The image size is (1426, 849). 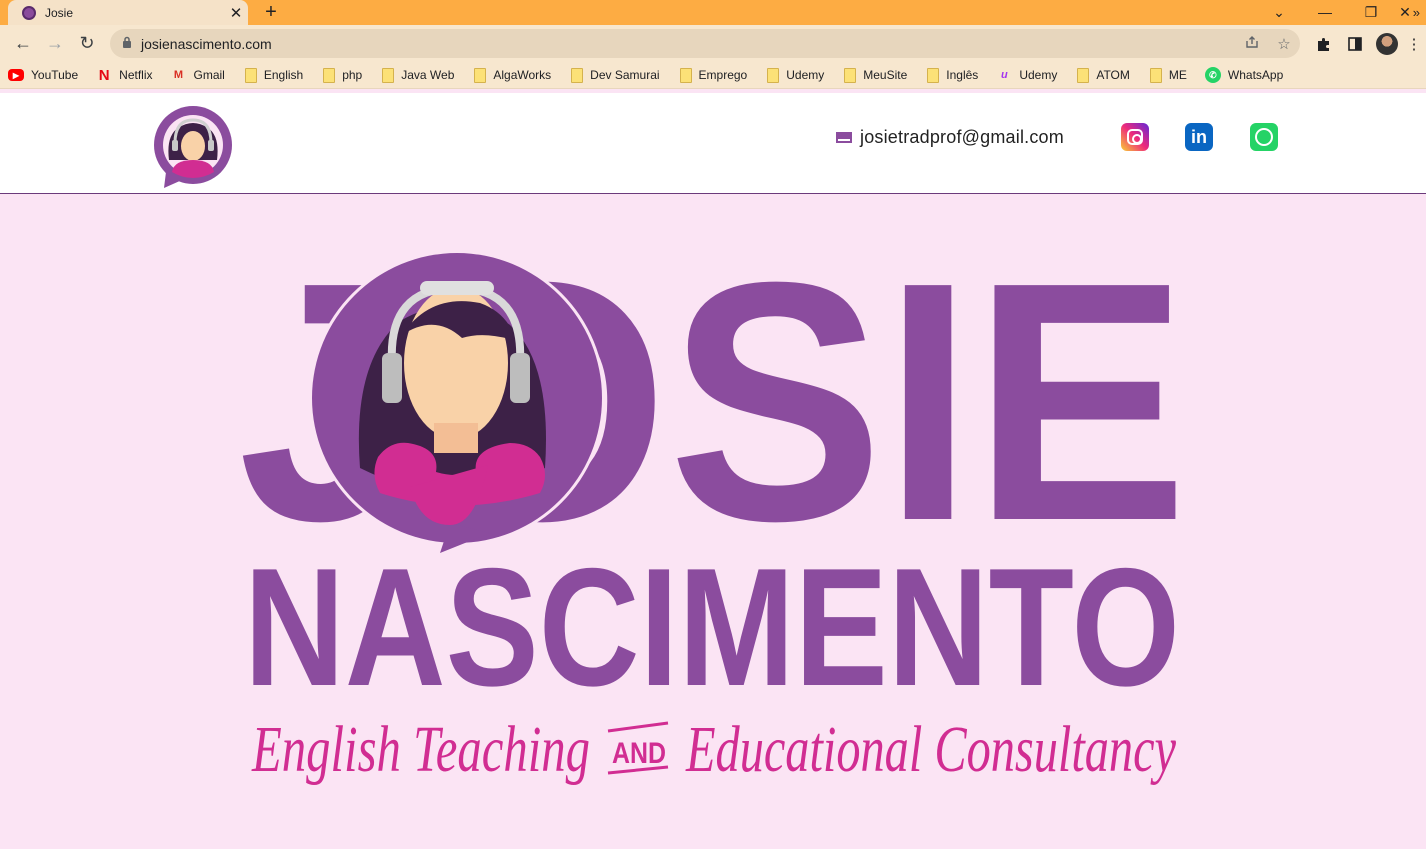 I want to click on bookmark-label: Gmail, so click(x=209, y=75).